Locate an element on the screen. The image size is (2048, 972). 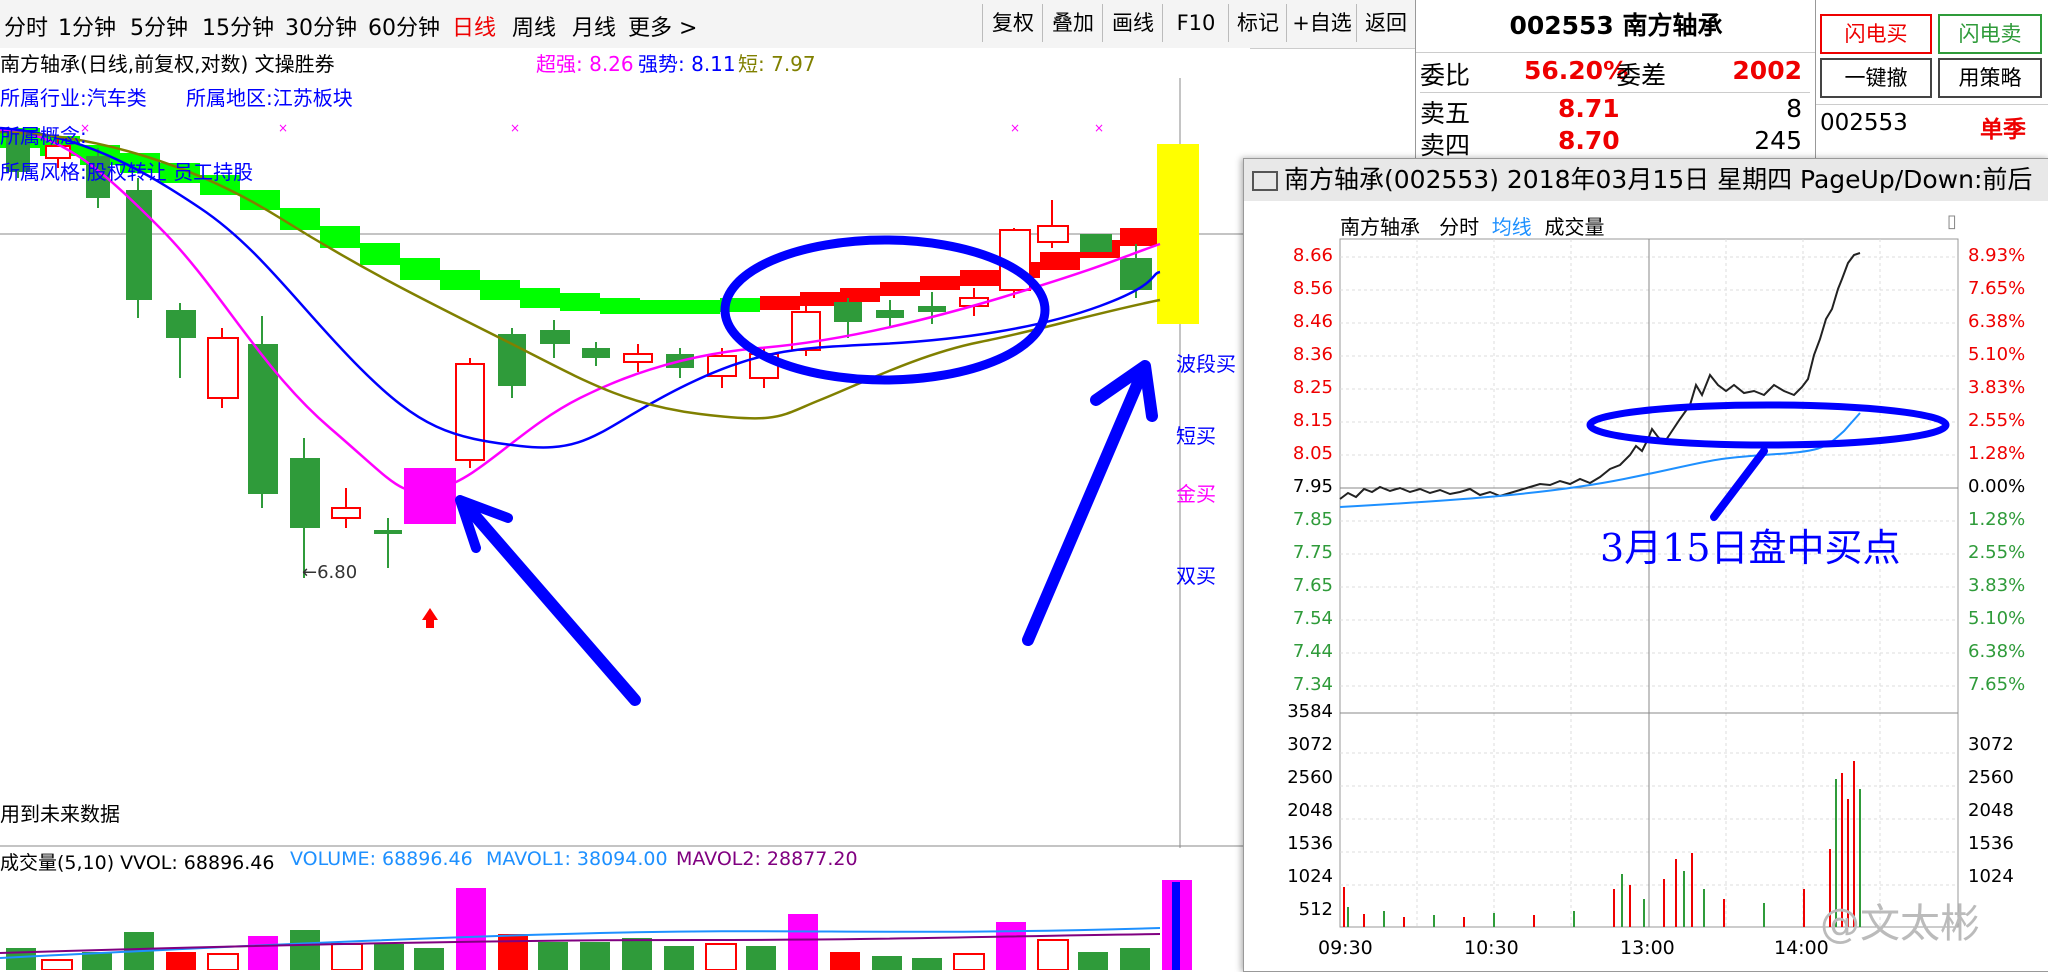
weibi-label: 委比 is located at coordinates (1445, 75).